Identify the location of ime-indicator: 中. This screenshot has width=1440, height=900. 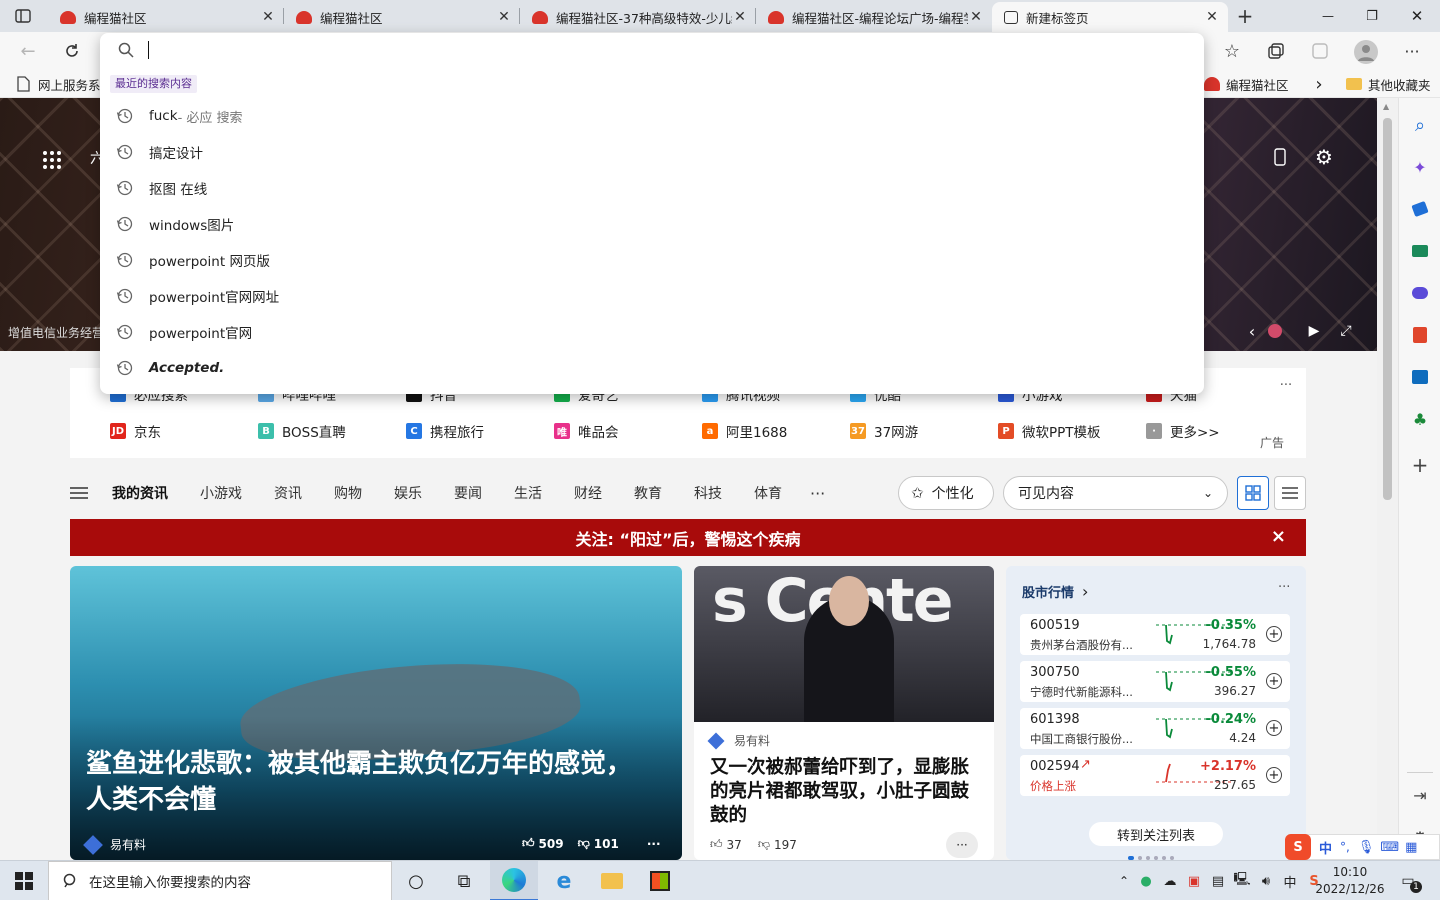
(1290, 881).